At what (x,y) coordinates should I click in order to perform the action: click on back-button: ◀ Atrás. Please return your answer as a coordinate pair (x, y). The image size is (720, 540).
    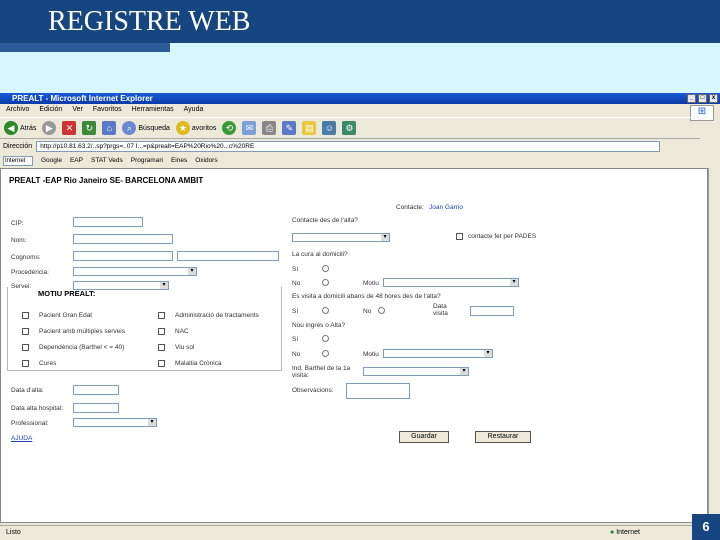
    Looking at the image, I should click on (20, 128).